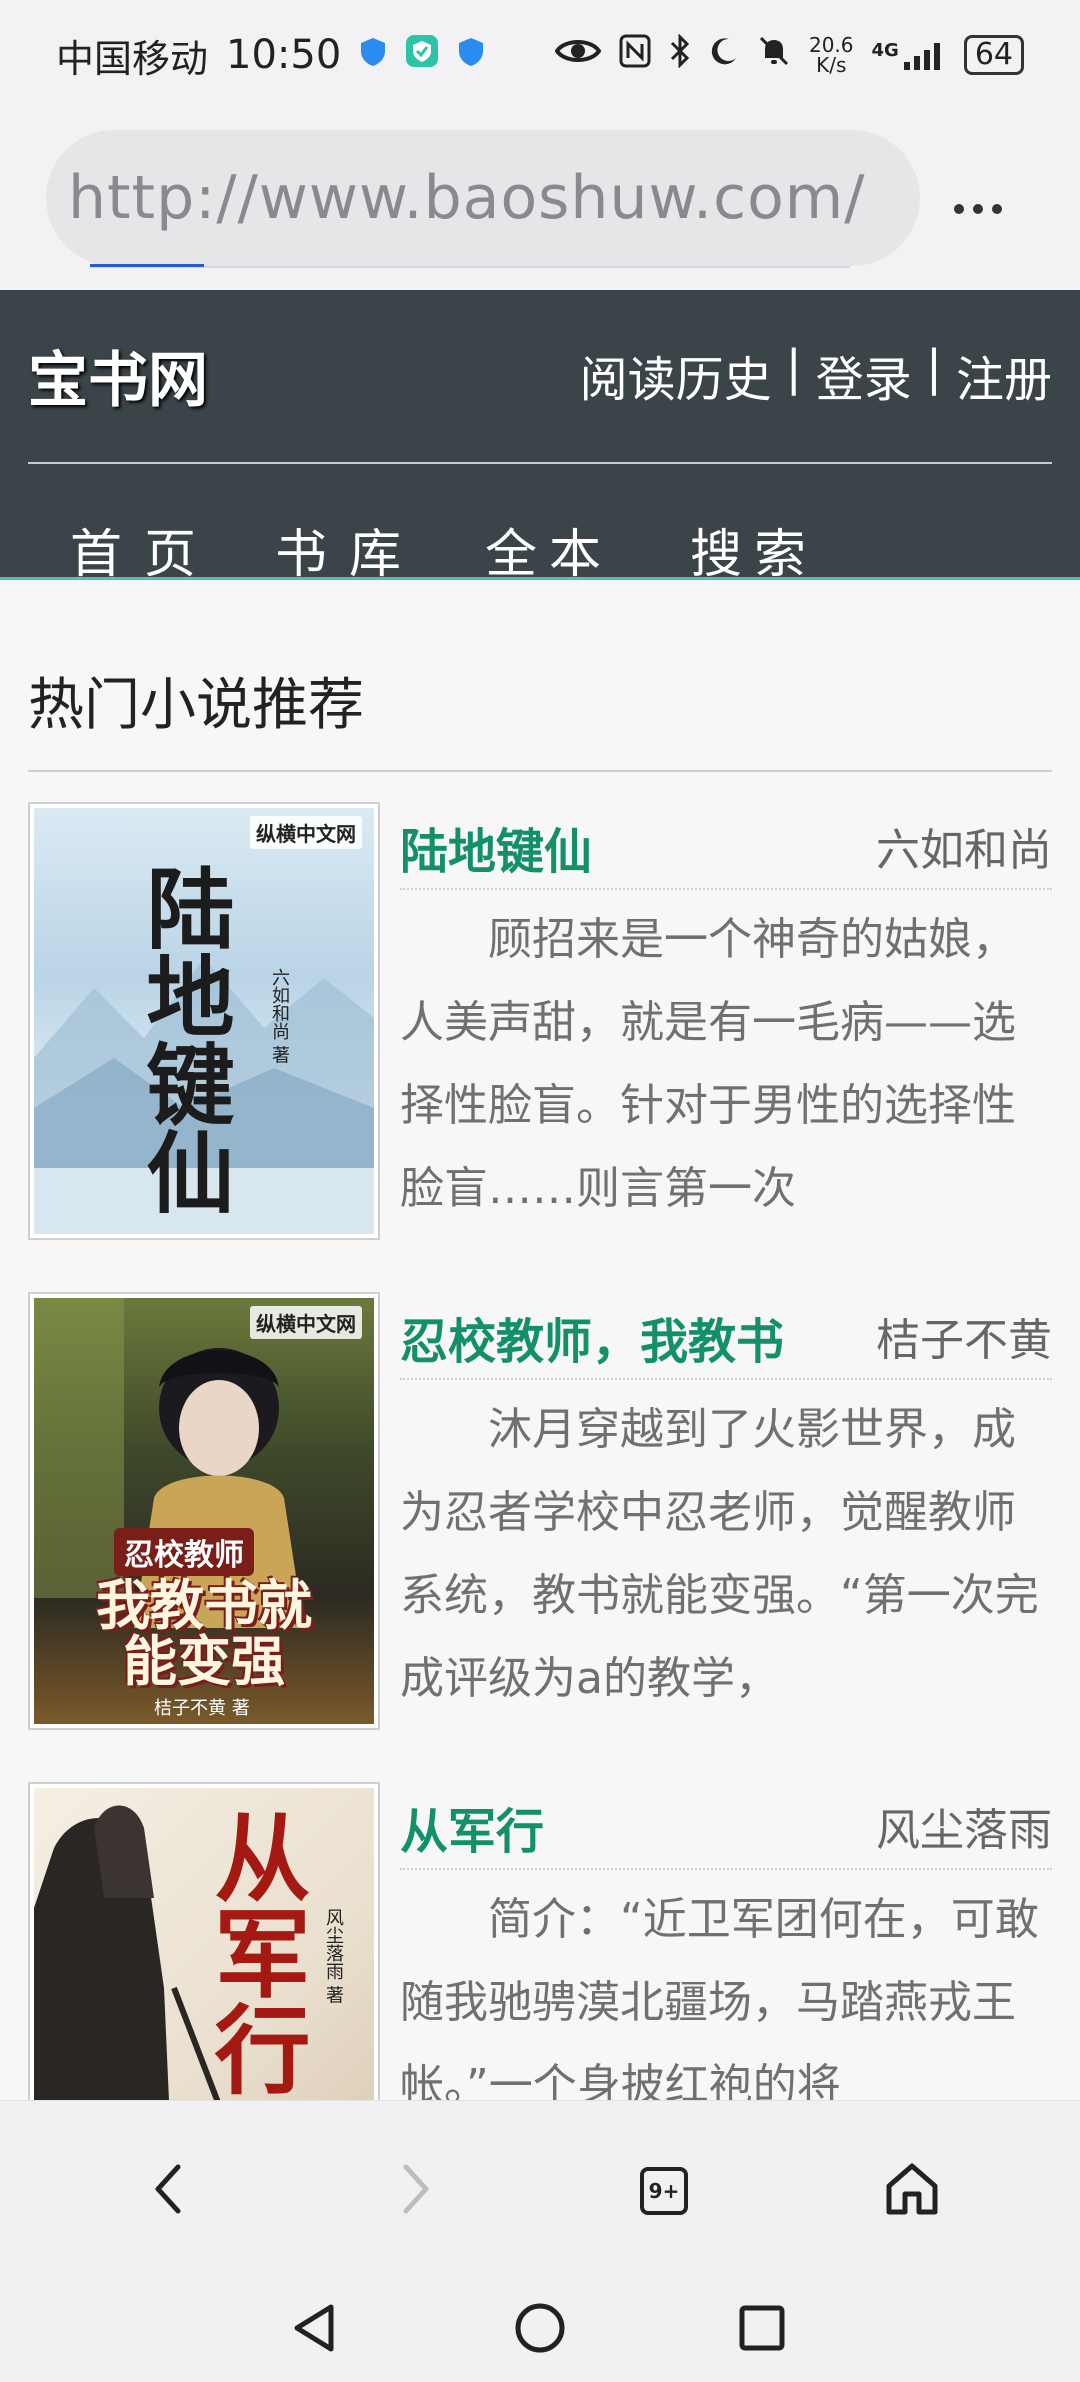 The image size is (1080, 2382). What do you see at coordinates (964, 846) in the screenshot?
I see `book-author: 六如和尚` at bounding box center [964, 846].